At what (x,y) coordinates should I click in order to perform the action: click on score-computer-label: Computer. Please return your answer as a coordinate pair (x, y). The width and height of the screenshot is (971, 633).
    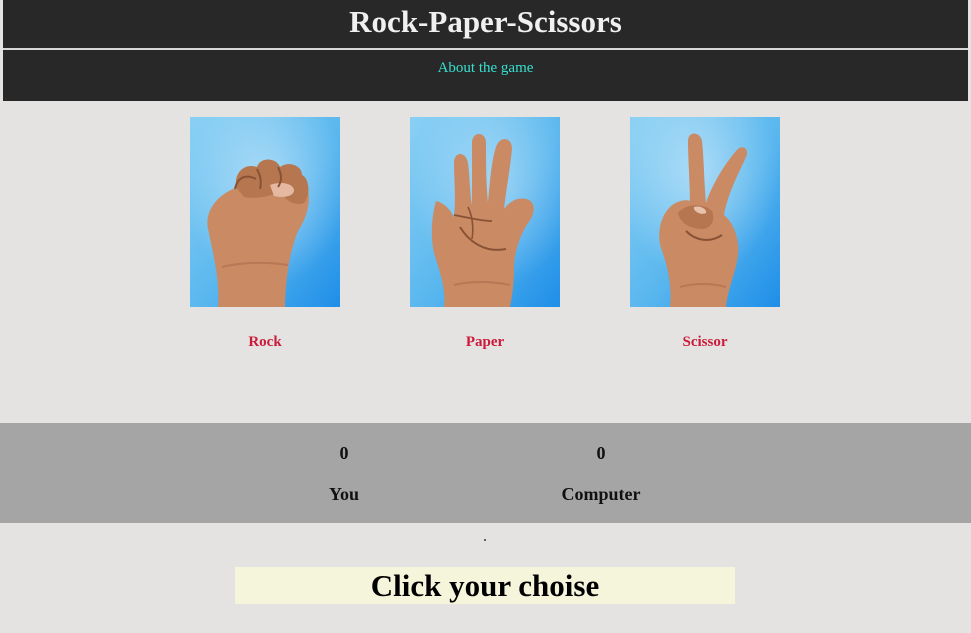
    Looking at the image, I should click on (601, 494).